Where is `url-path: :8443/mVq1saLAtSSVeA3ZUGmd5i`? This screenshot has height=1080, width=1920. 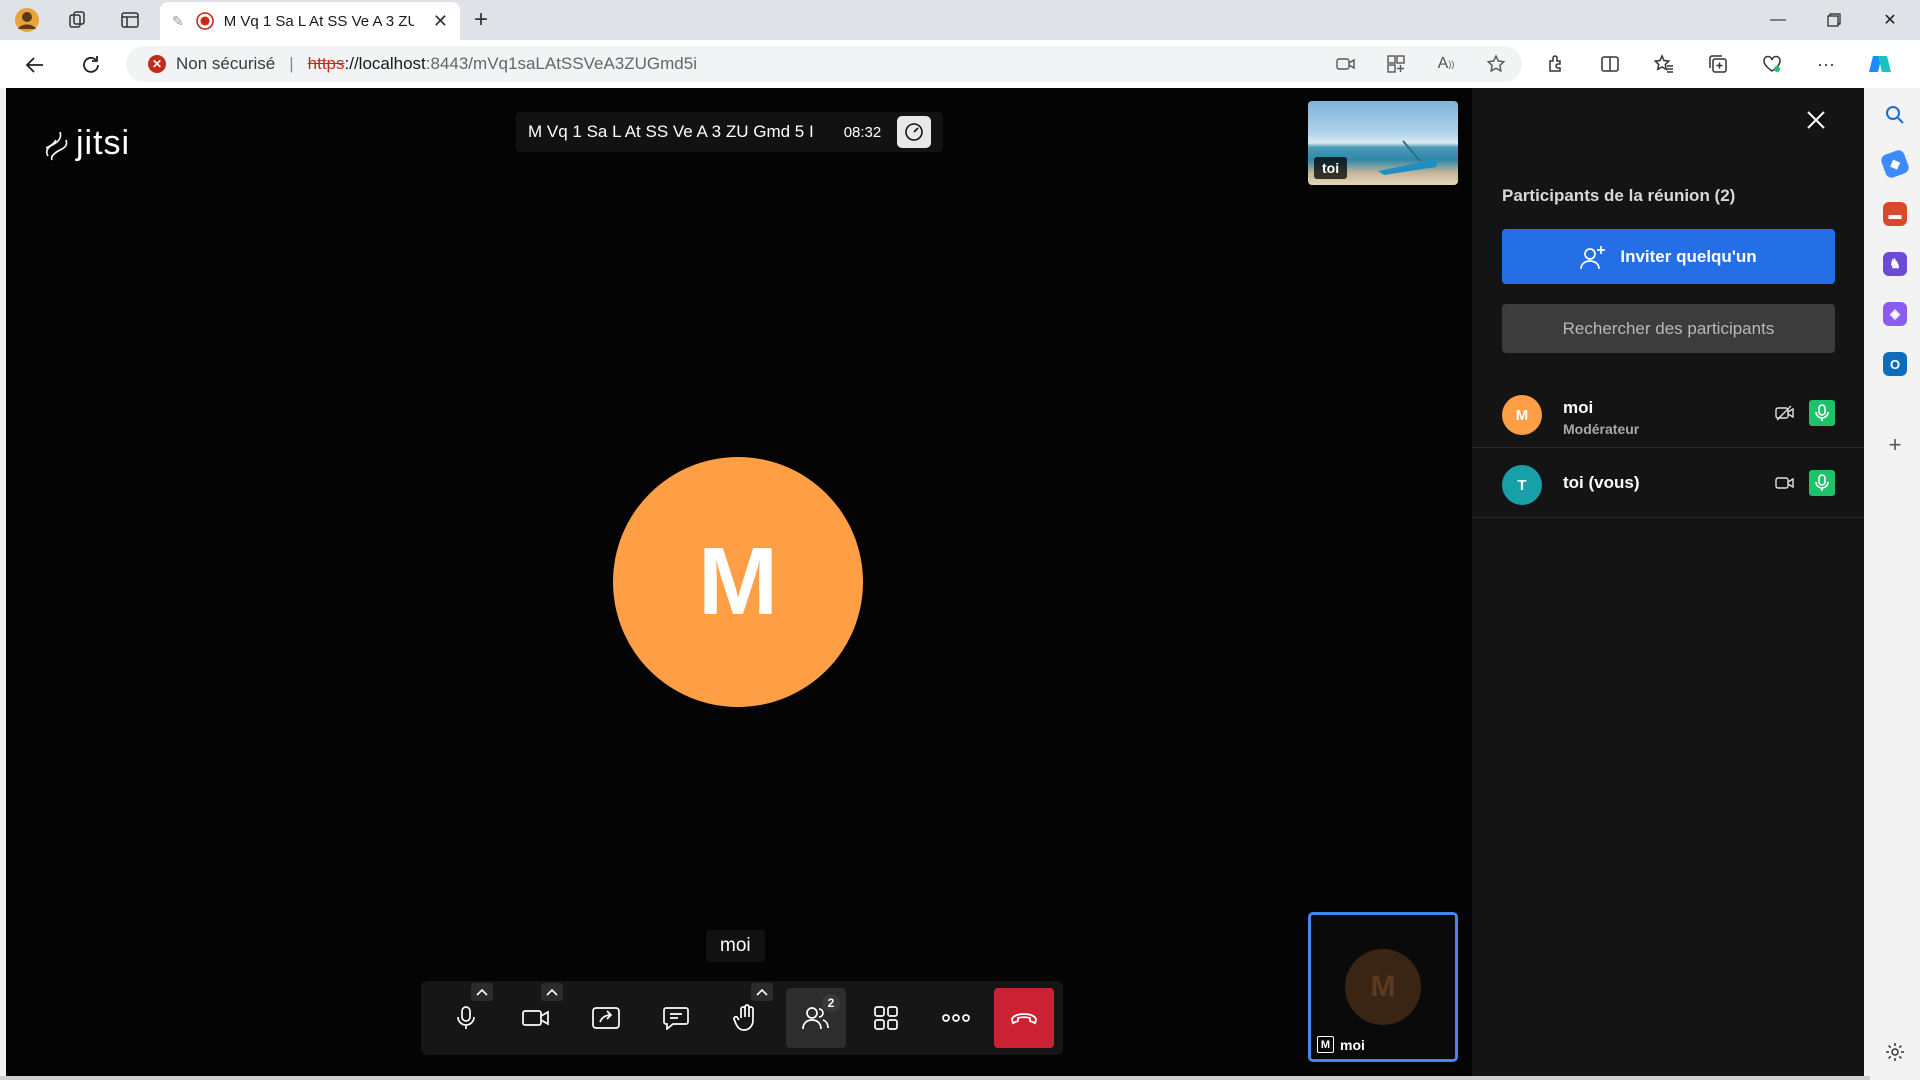 url-path: :8443/mVq1saLAtSSVeA3ZUGmd5i is located at coordinates (561, 63).